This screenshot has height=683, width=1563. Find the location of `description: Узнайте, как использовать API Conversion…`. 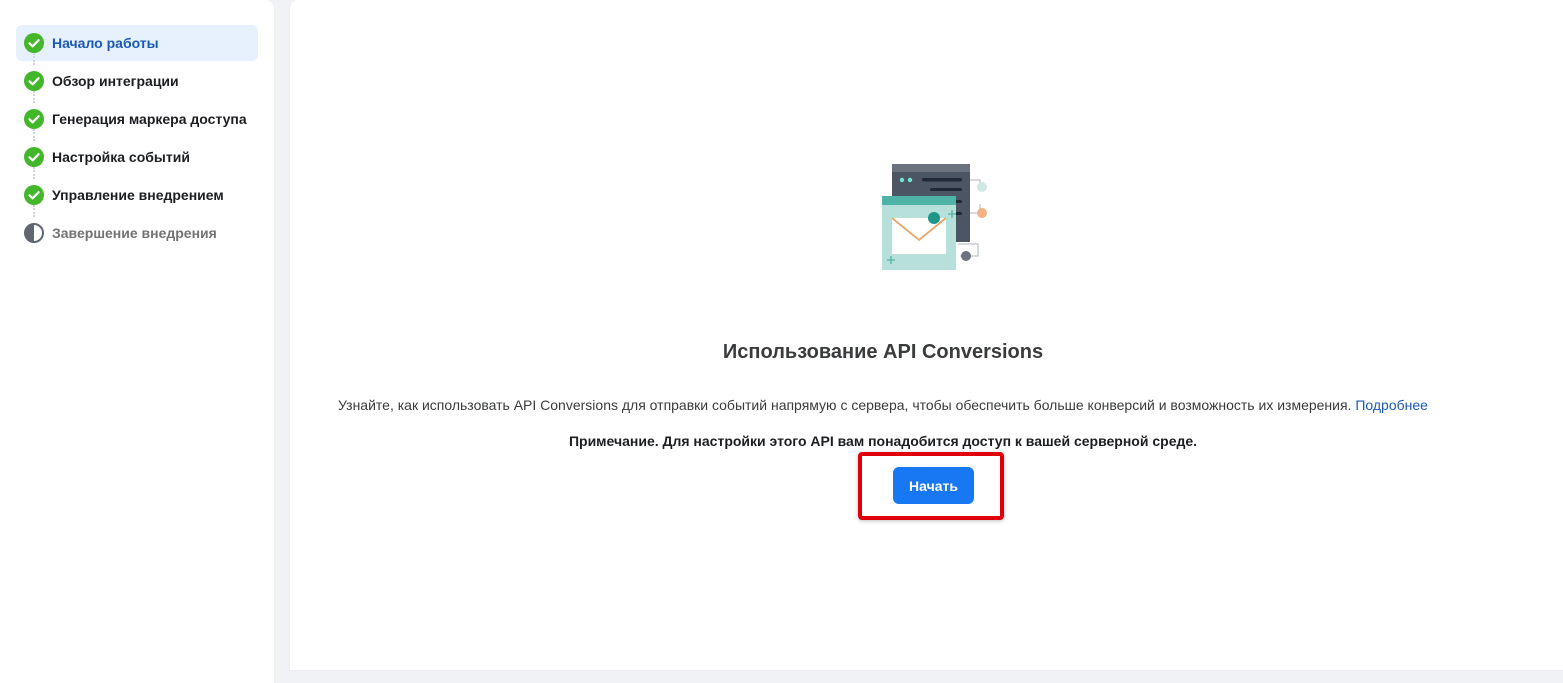

description: Узнайте, как использовать API Conversion… is located at coordinates (883, 405).